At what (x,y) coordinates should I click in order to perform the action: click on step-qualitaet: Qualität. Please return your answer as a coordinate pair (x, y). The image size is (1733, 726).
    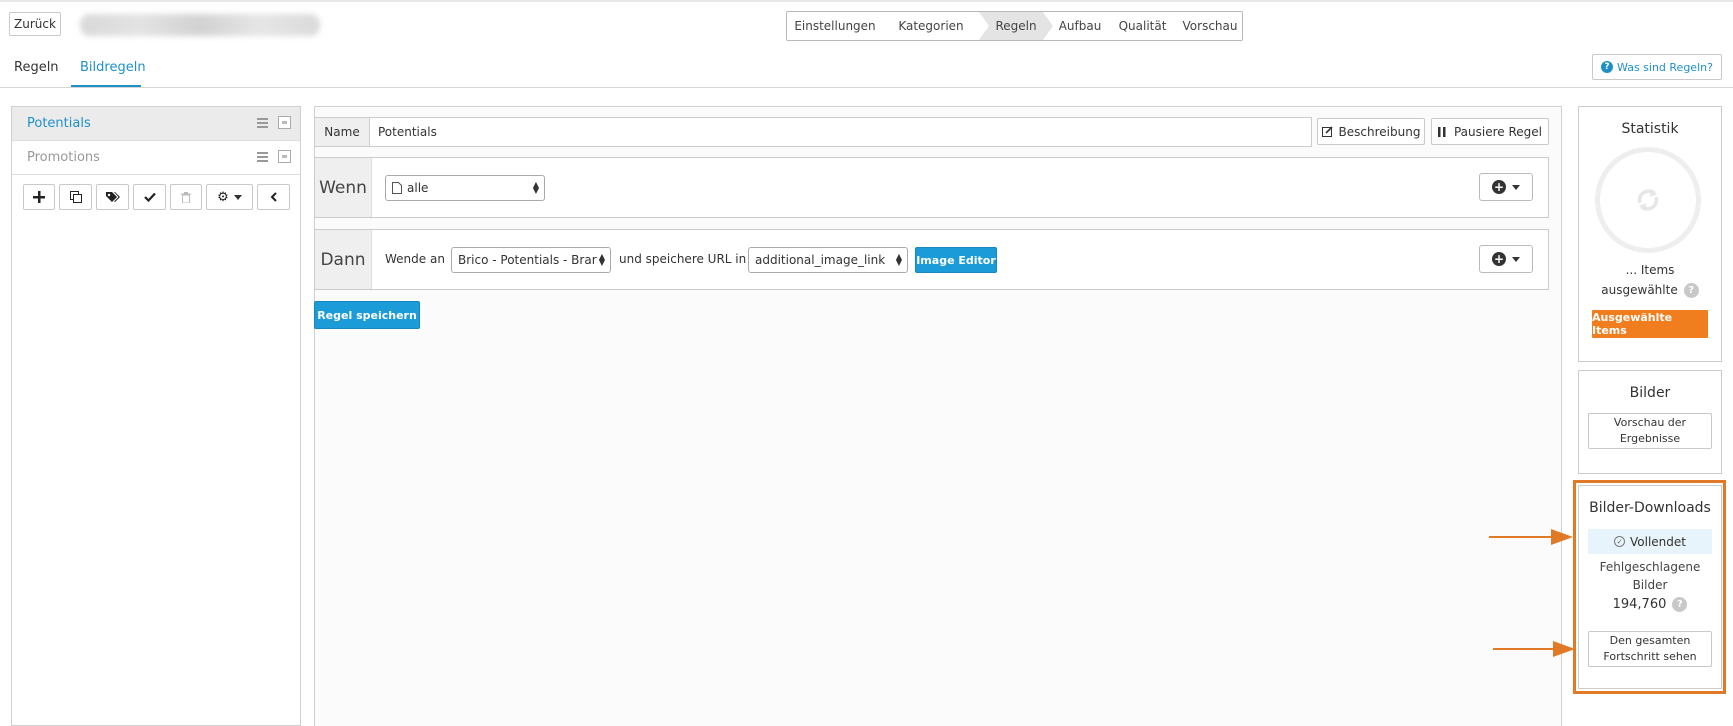
    Looking at the image, I should click on (1142, 26).